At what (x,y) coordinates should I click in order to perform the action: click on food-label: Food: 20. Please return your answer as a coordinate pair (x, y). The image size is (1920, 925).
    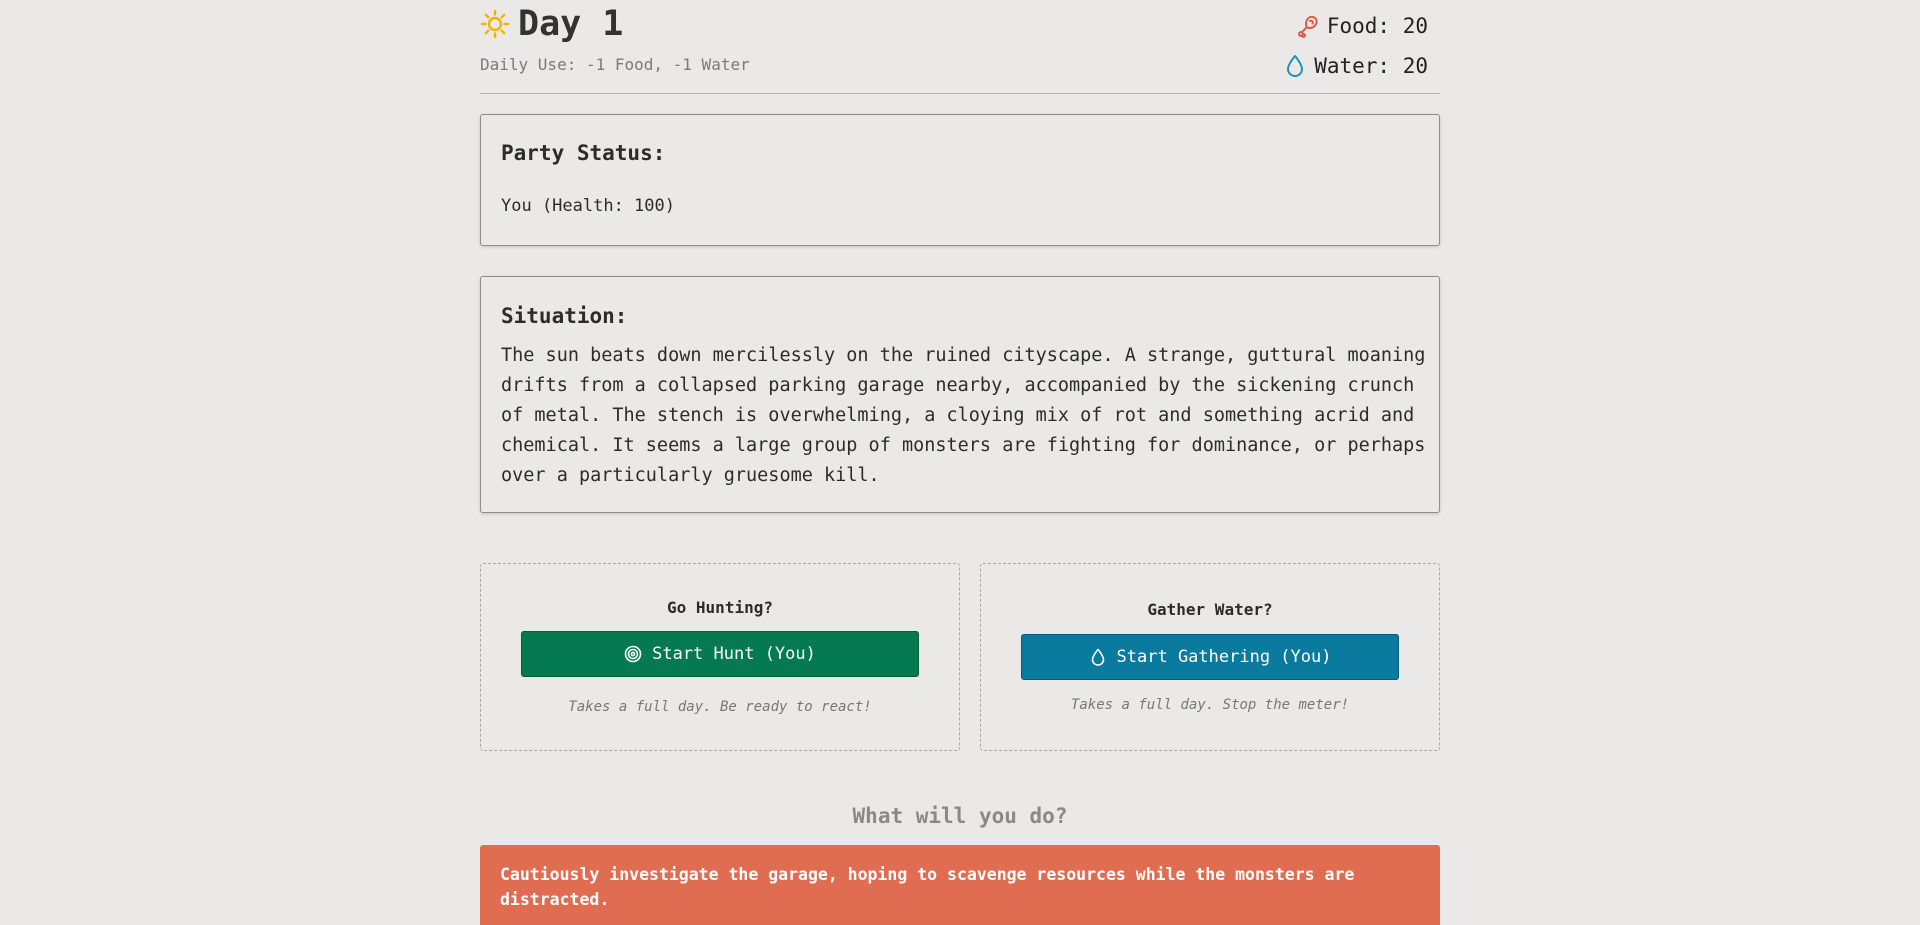
    Looking at the image, I should click on (1377, 26).